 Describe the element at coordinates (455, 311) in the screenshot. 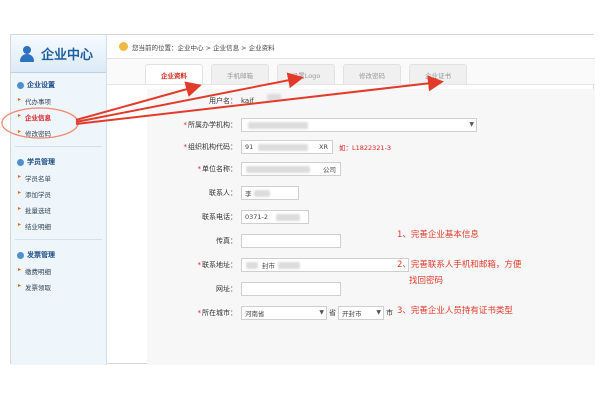

I see `tip-3: 3、完善企业人员持有证书类型` at that location.